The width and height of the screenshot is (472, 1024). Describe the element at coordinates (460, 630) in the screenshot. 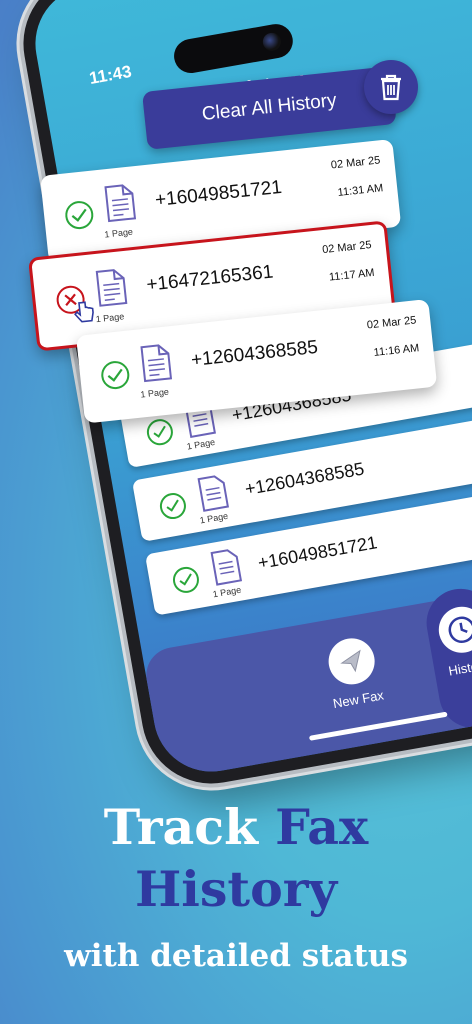

I see `clock-icon` at that location.